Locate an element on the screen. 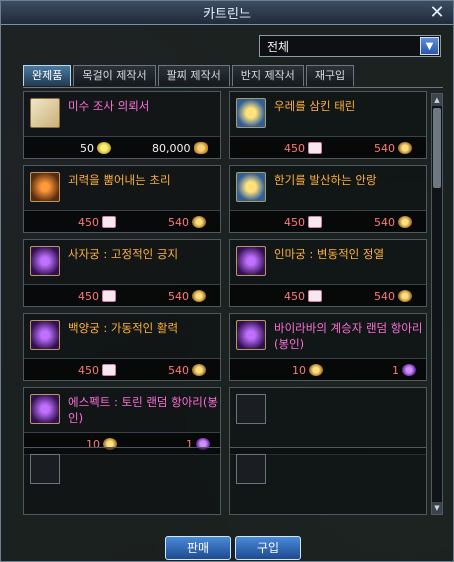 This screenshot has width=454, height=562. price-secondary-value: 80,000 is located at coordinates (171, 148).